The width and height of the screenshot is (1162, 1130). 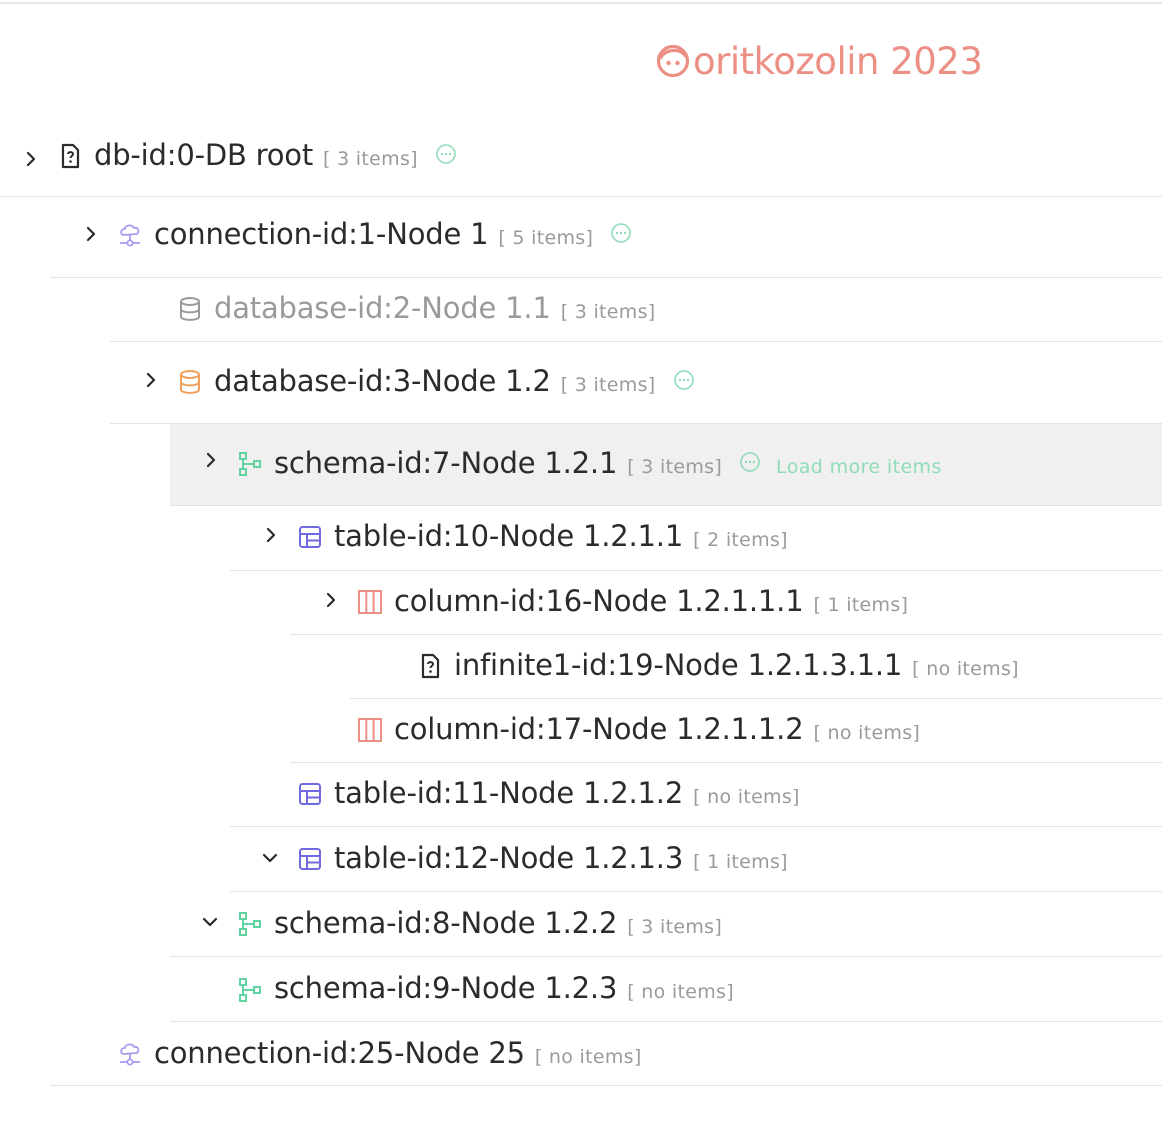 I want to click on tree-node-database-2: database-id:2-Node 1.1 [ 3 items], so click(x=636, y=310).